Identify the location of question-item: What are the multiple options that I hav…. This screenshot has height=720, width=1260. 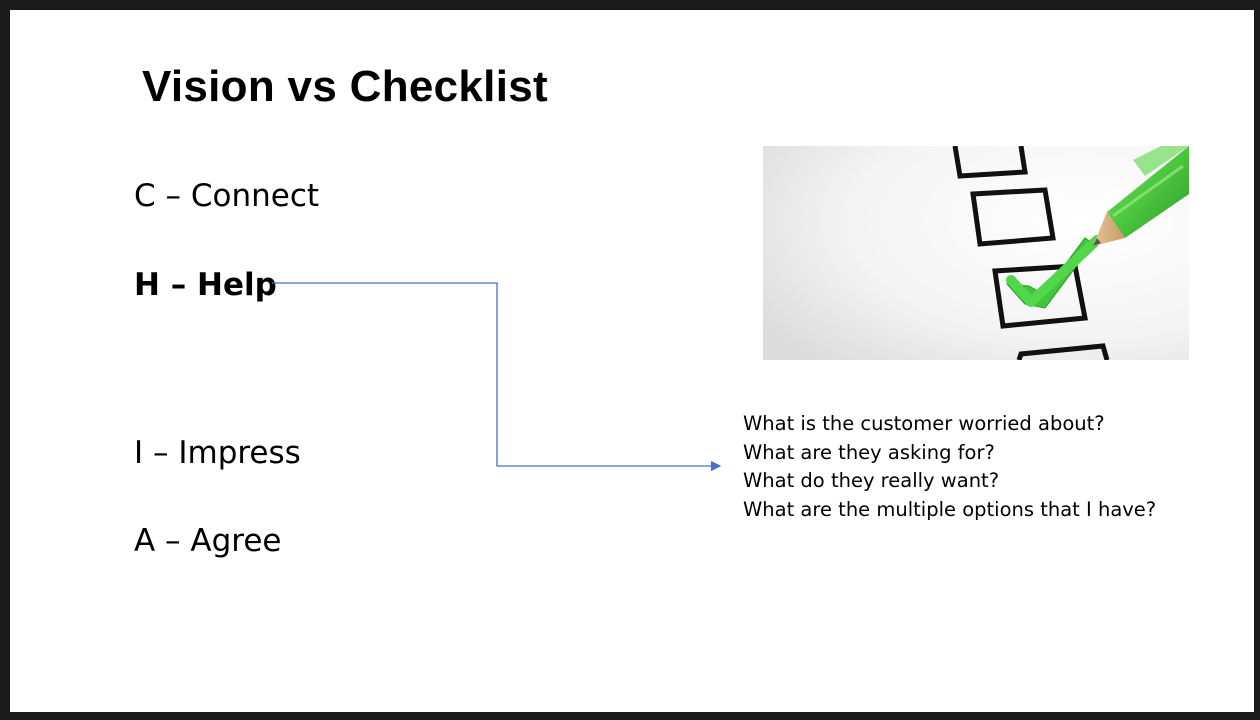
(950, 509).